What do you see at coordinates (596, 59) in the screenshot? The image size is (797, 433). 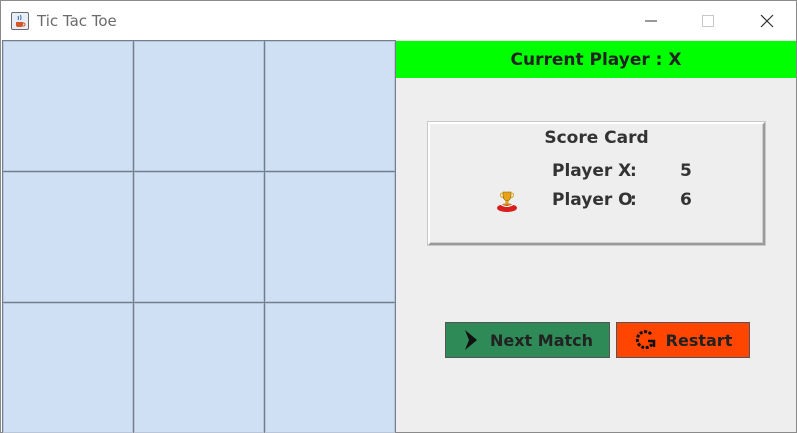 I see `current-player-status: Current Player : X` at bounding box center [596, 59].